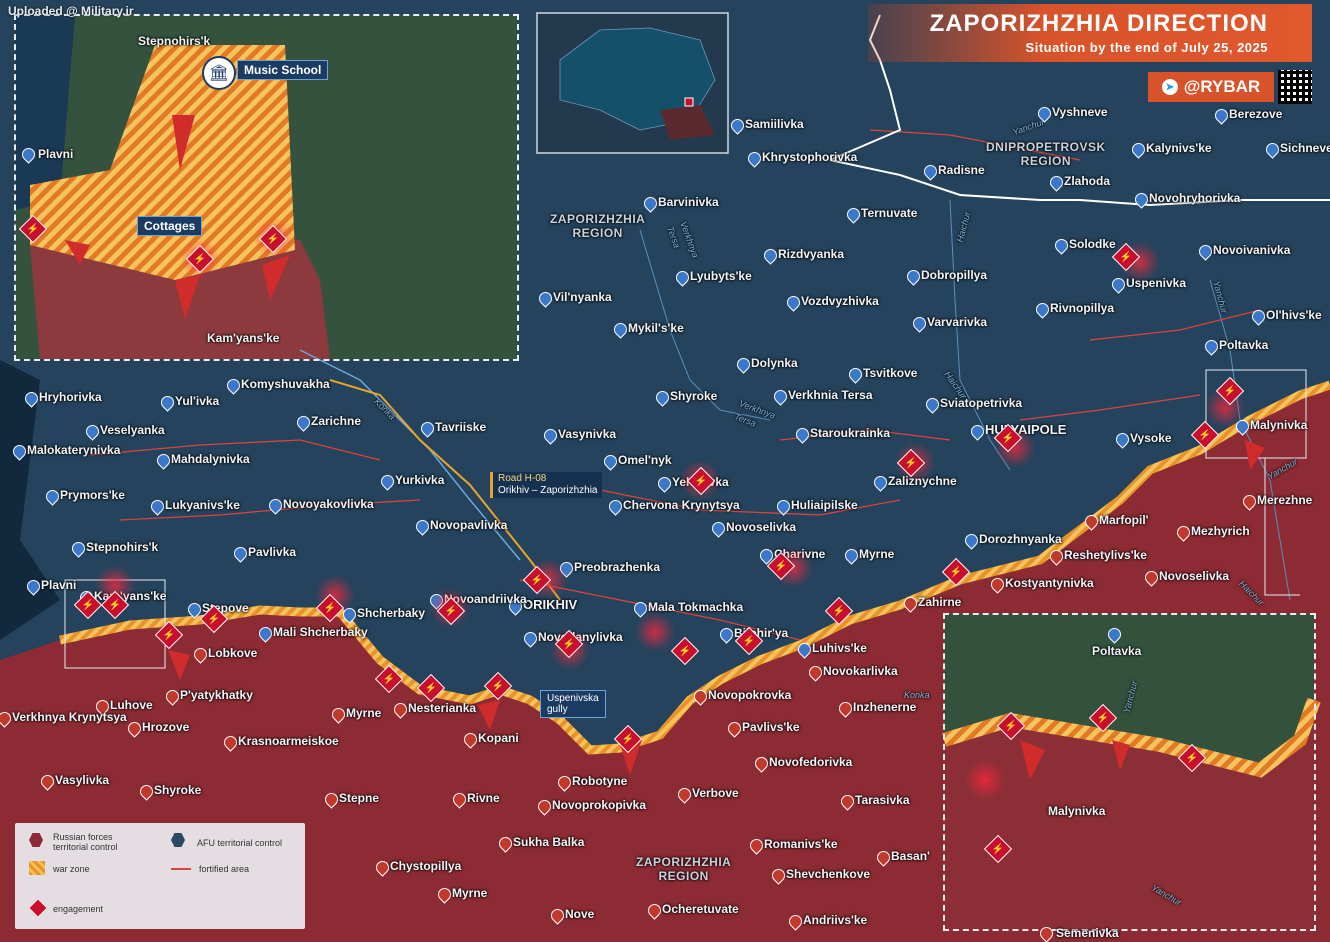 This screenshot has height=942, width=1330. Describe the element at coordinates (700, 909) in the screenshot. I see `ru-town-label: Ocheretuvate` at that location.